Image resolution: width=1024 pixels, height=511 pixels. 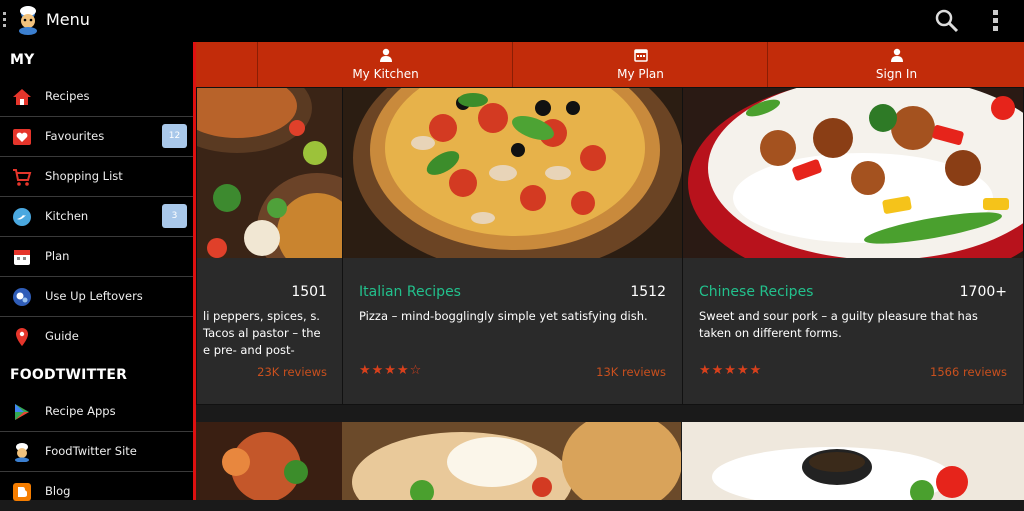 What do you see at coordinates (22, 337) in the screenshot?
I see `map-pin-icon` at bounding box center [22, 337].